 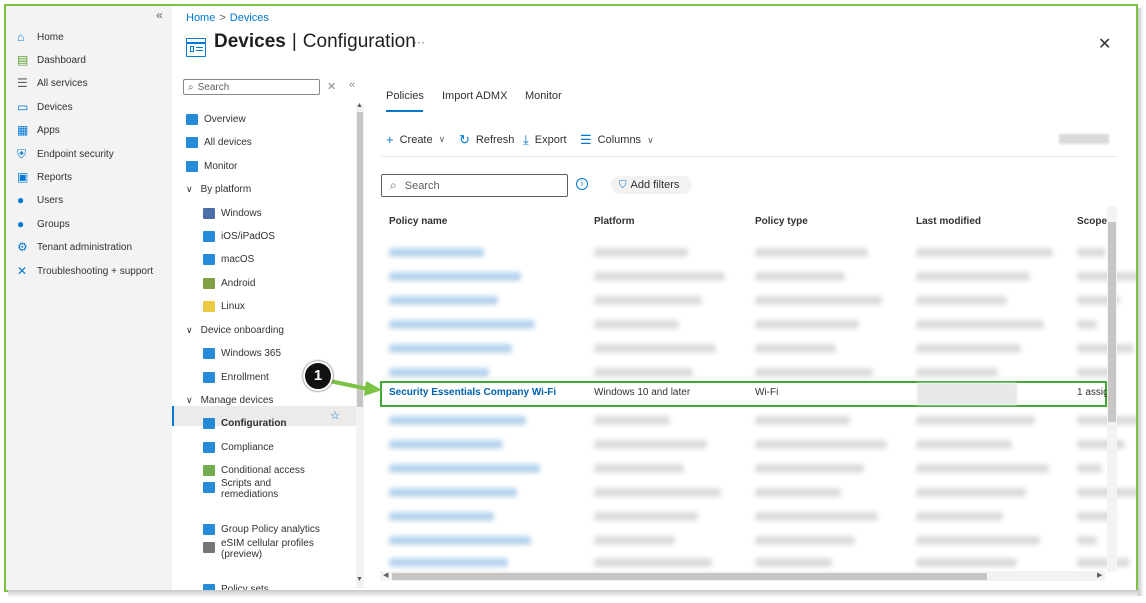 I want to click on menu-item-linux: Linux, so click(x=224, y=306).